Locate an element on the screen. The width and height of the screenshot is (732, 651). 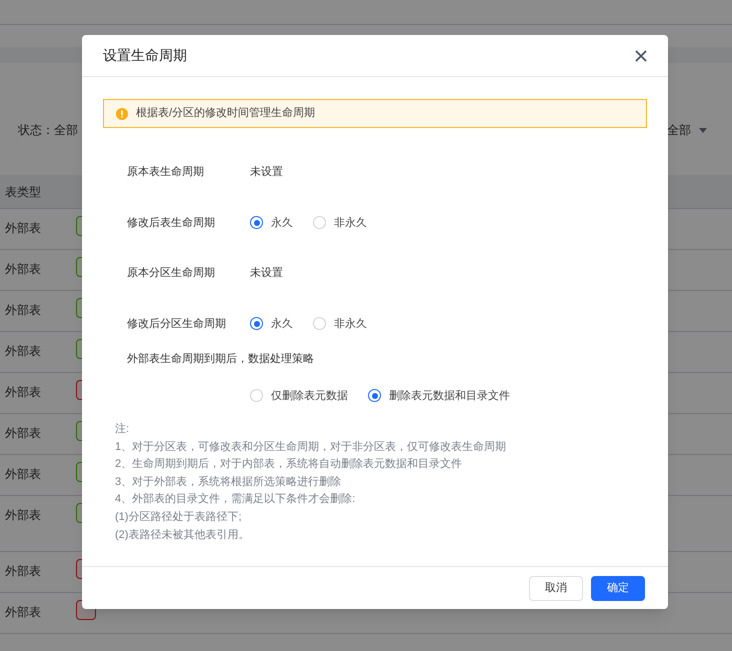
radio-option: 仅删除表元数据 is located at coordinates (299, 396).